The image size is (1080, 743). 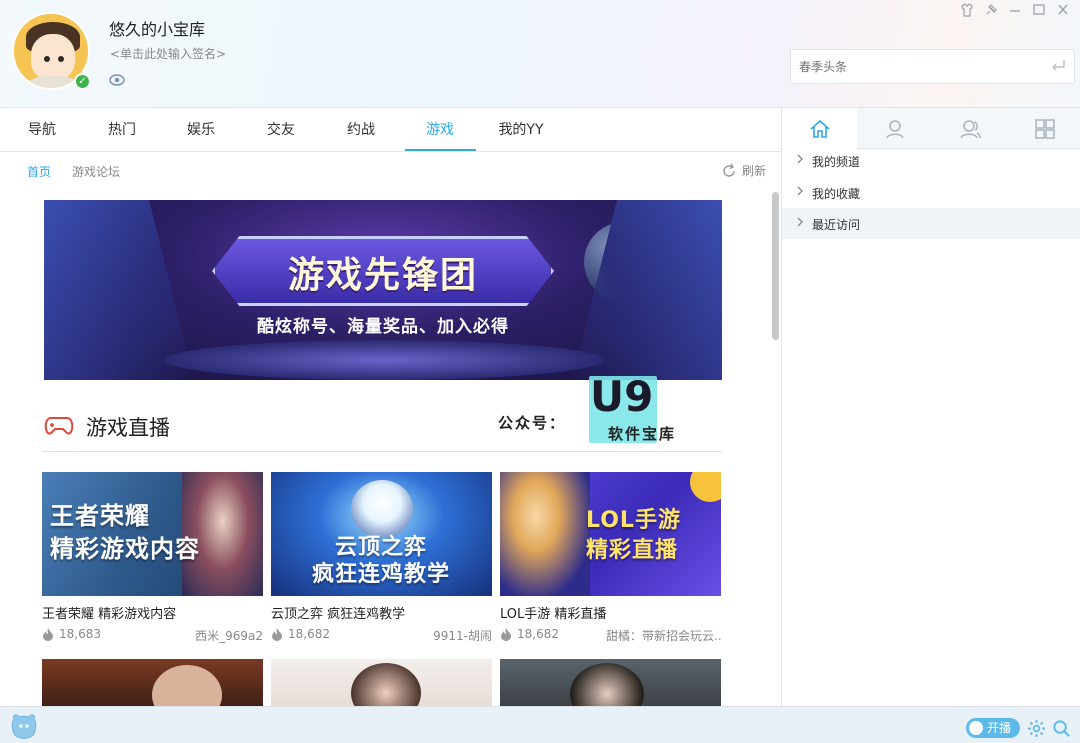 What do you see at coordinates (916, 66) in the screenshot?
I see `search-input` at bounding box center [916, 66].